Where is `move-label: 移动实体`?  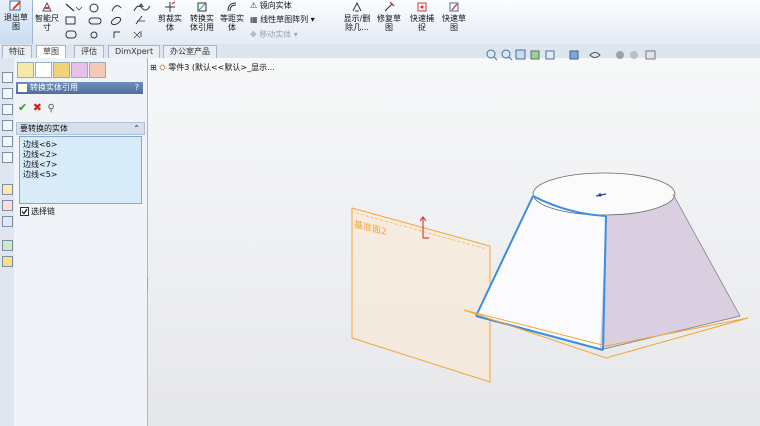
move-label: 移动实体 is located at coordinates (275, 34).